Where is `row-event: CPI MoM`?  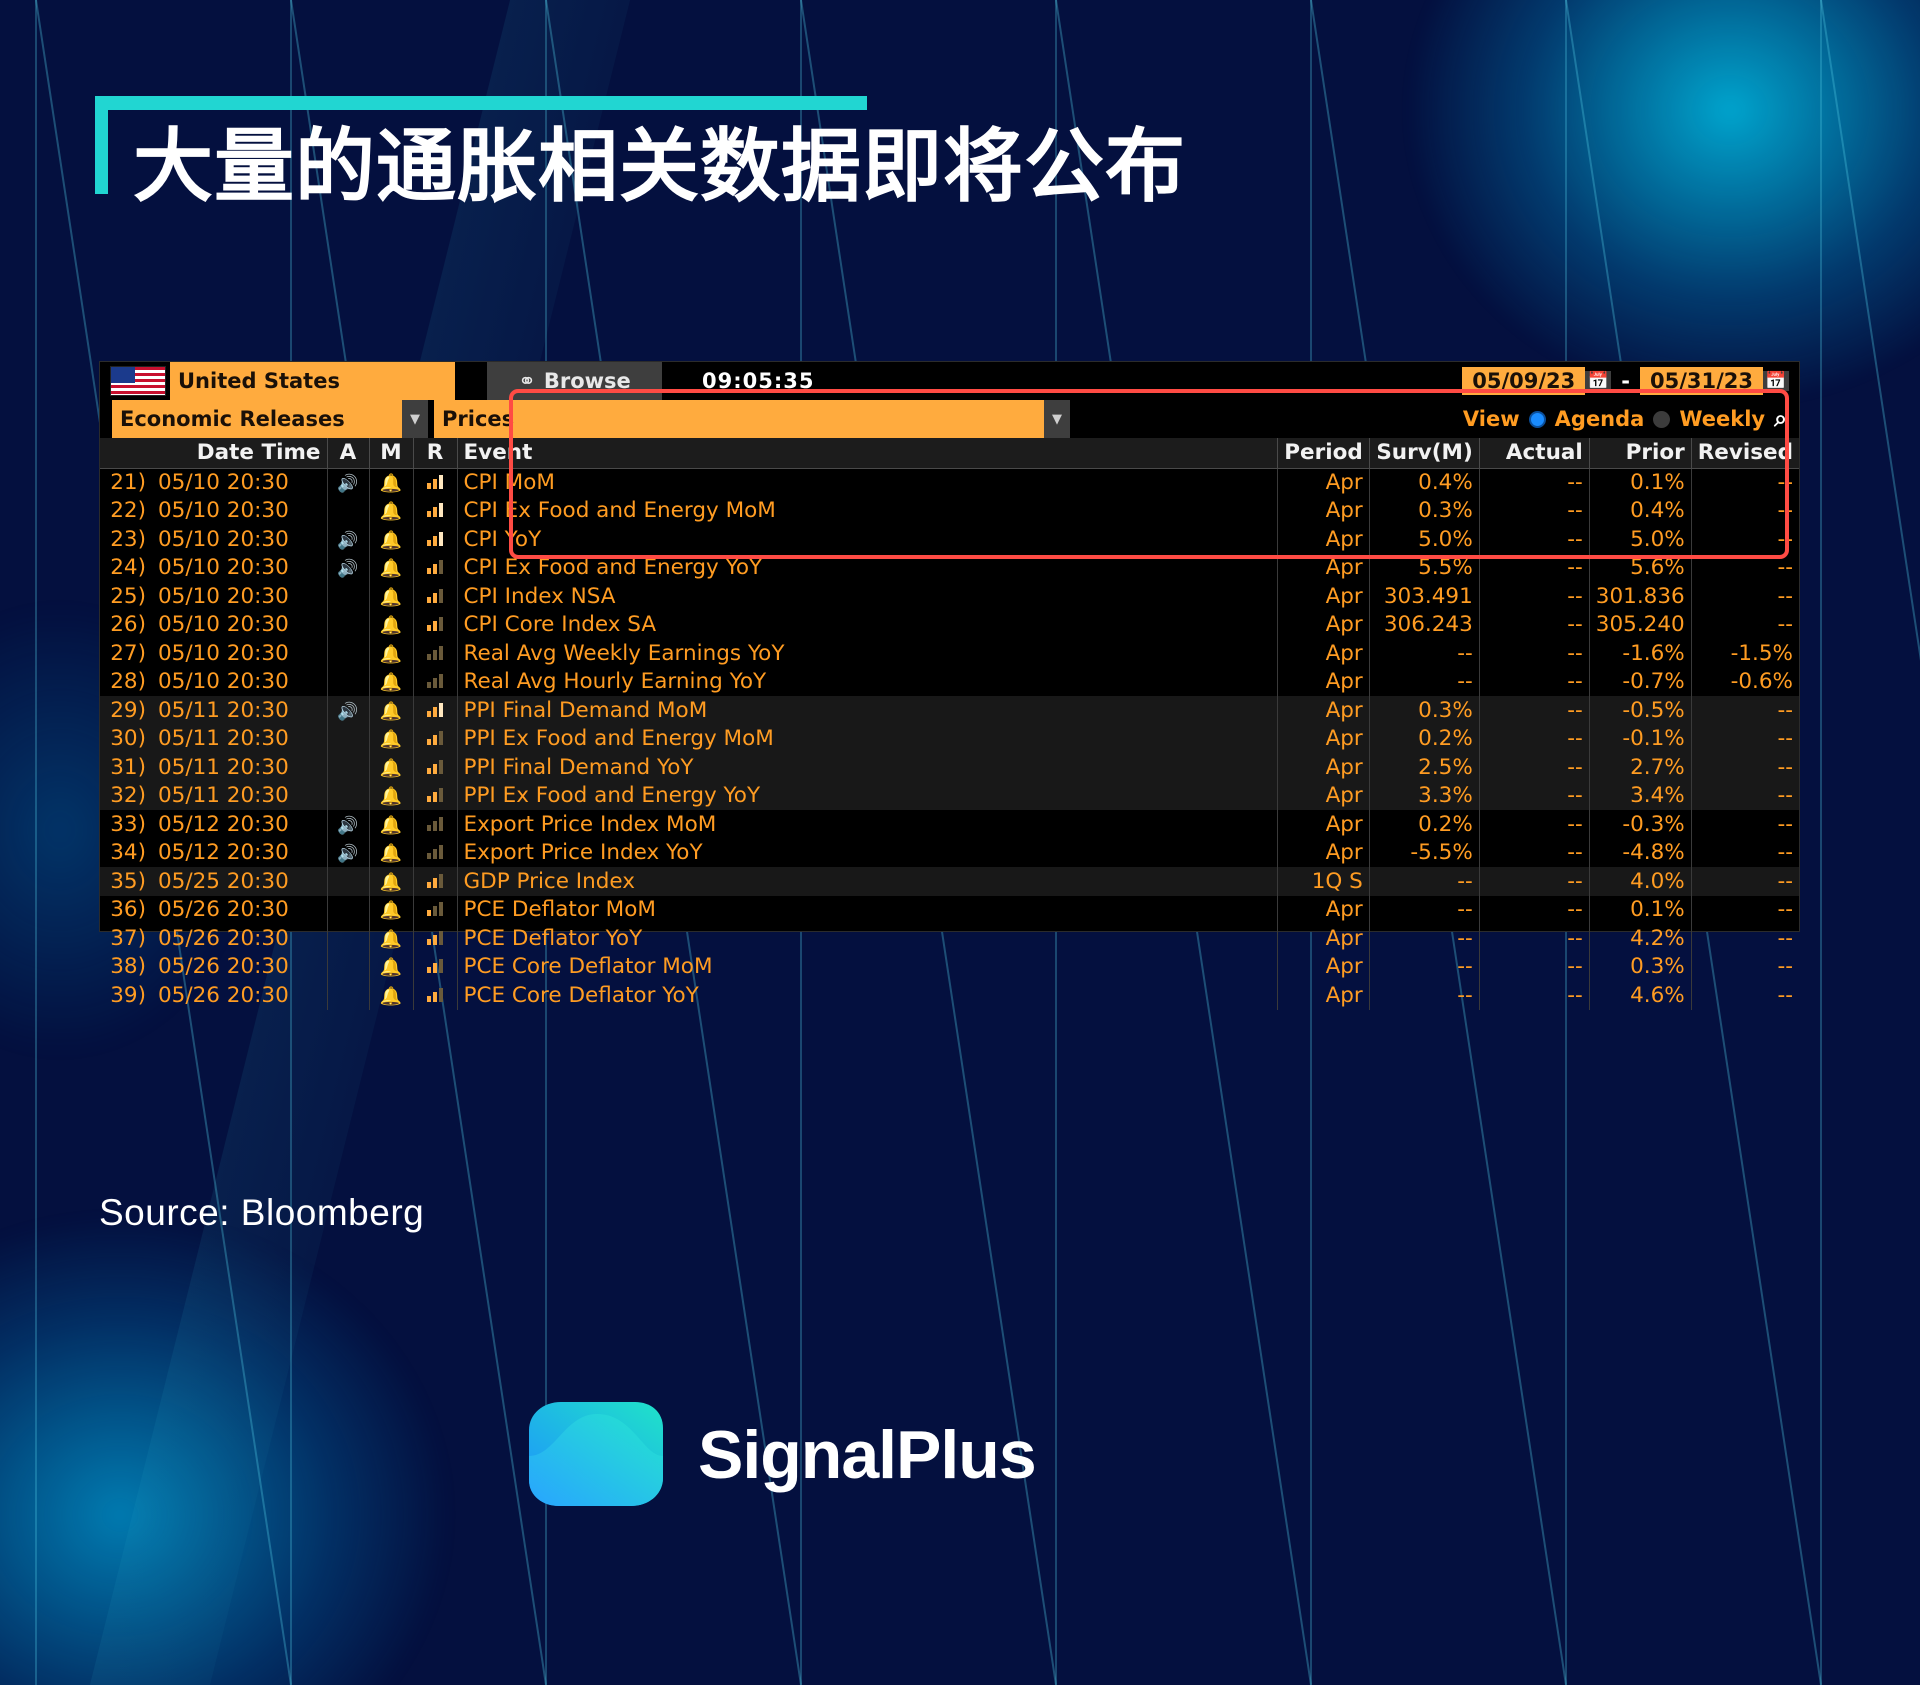
row-event: CPI MoM is located at coordinates (868, 482).